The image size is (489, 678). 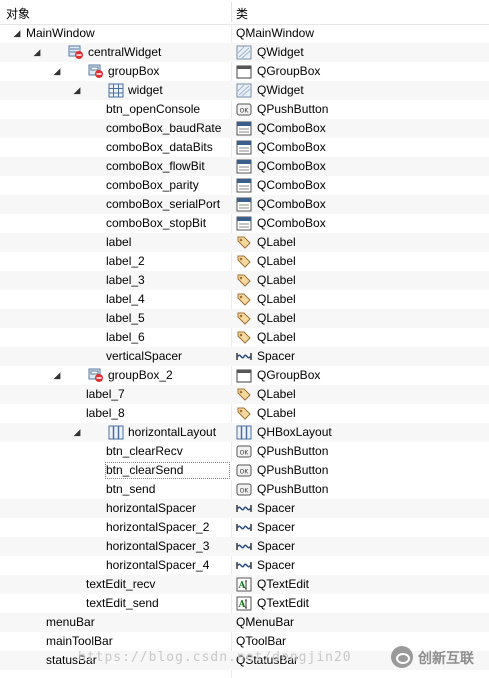 I want to click on tree-row: ◢ groupBox QGroupBox, so click(x=244, y=71).